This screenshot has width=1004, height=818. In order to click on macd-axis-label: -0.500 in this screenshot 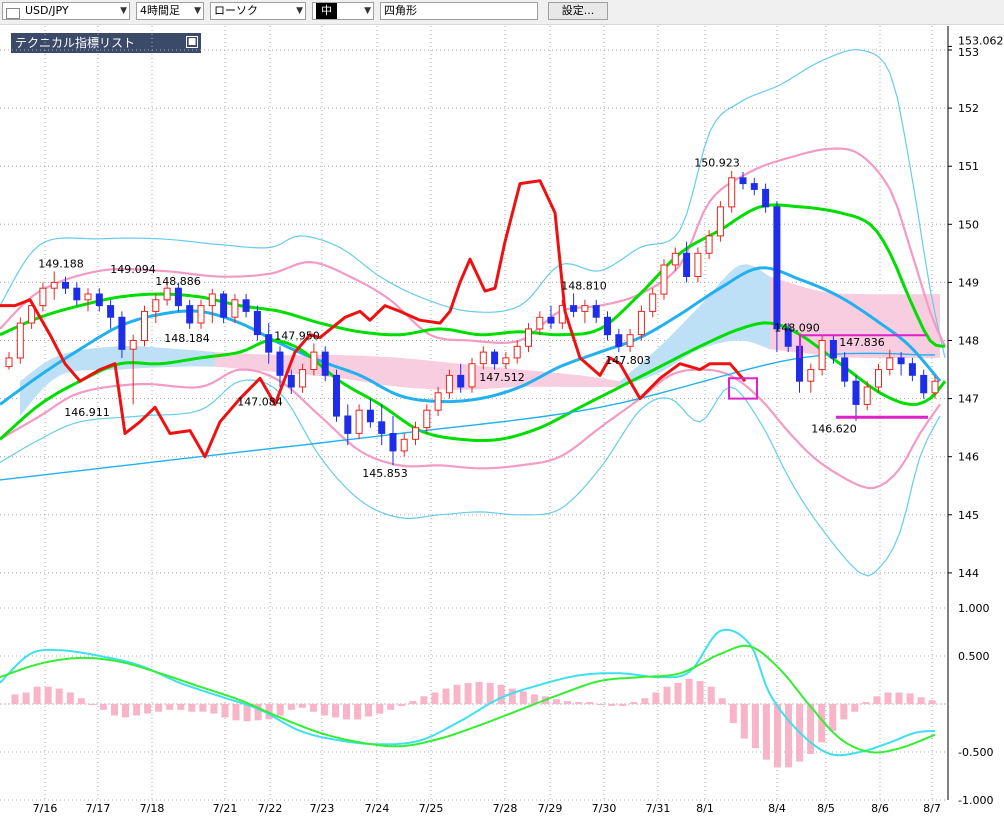, I will do `click(975, 752)`.